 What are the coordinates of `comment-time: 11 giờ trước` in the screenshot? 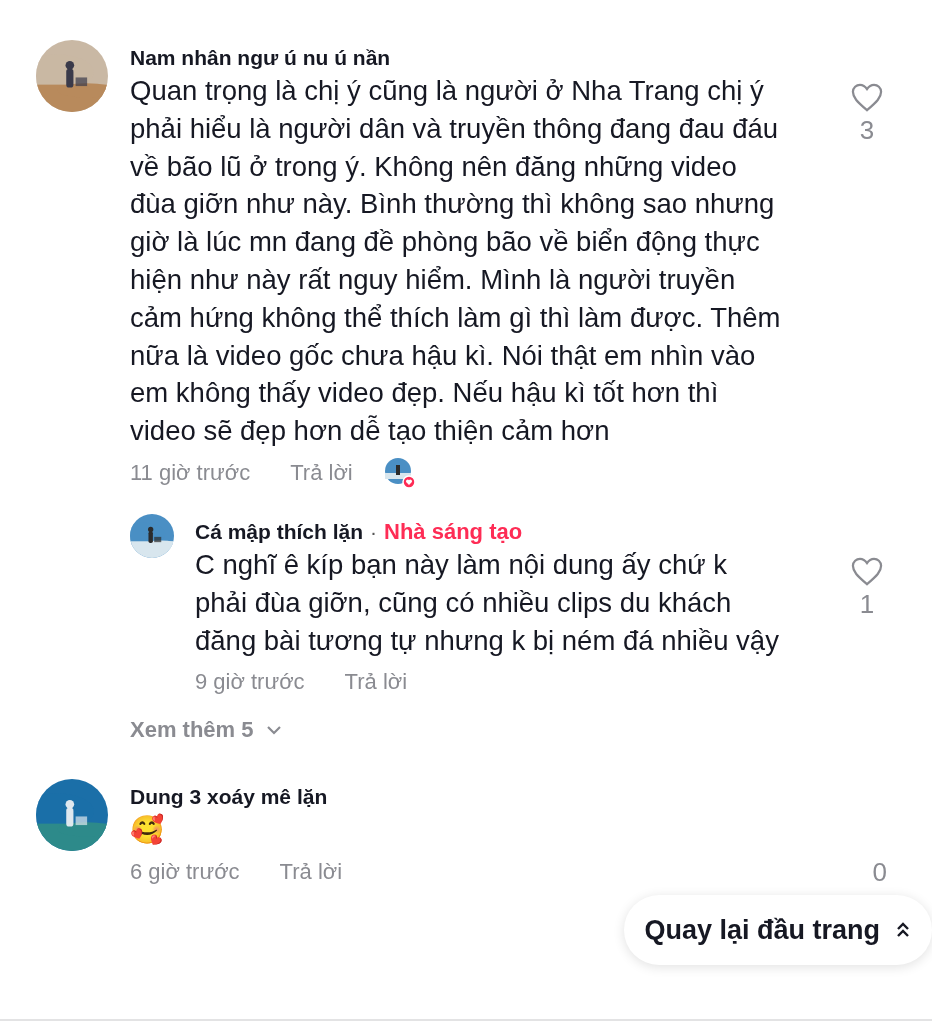 It's located at (190, 472).